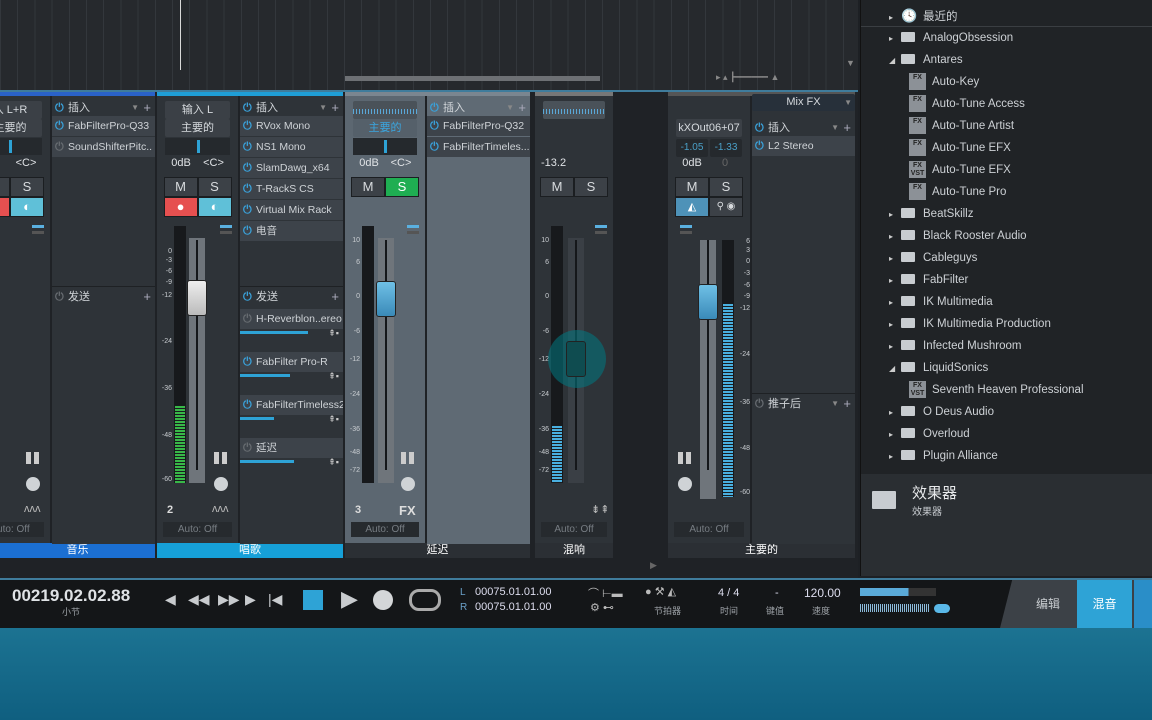 The height and width of the screenshot is (720, 1152). What do you see at coordinates (199, 599) in the screenshot?
I see `transport-rewind-icon: ◀◀` at bounding box center [199, 599].